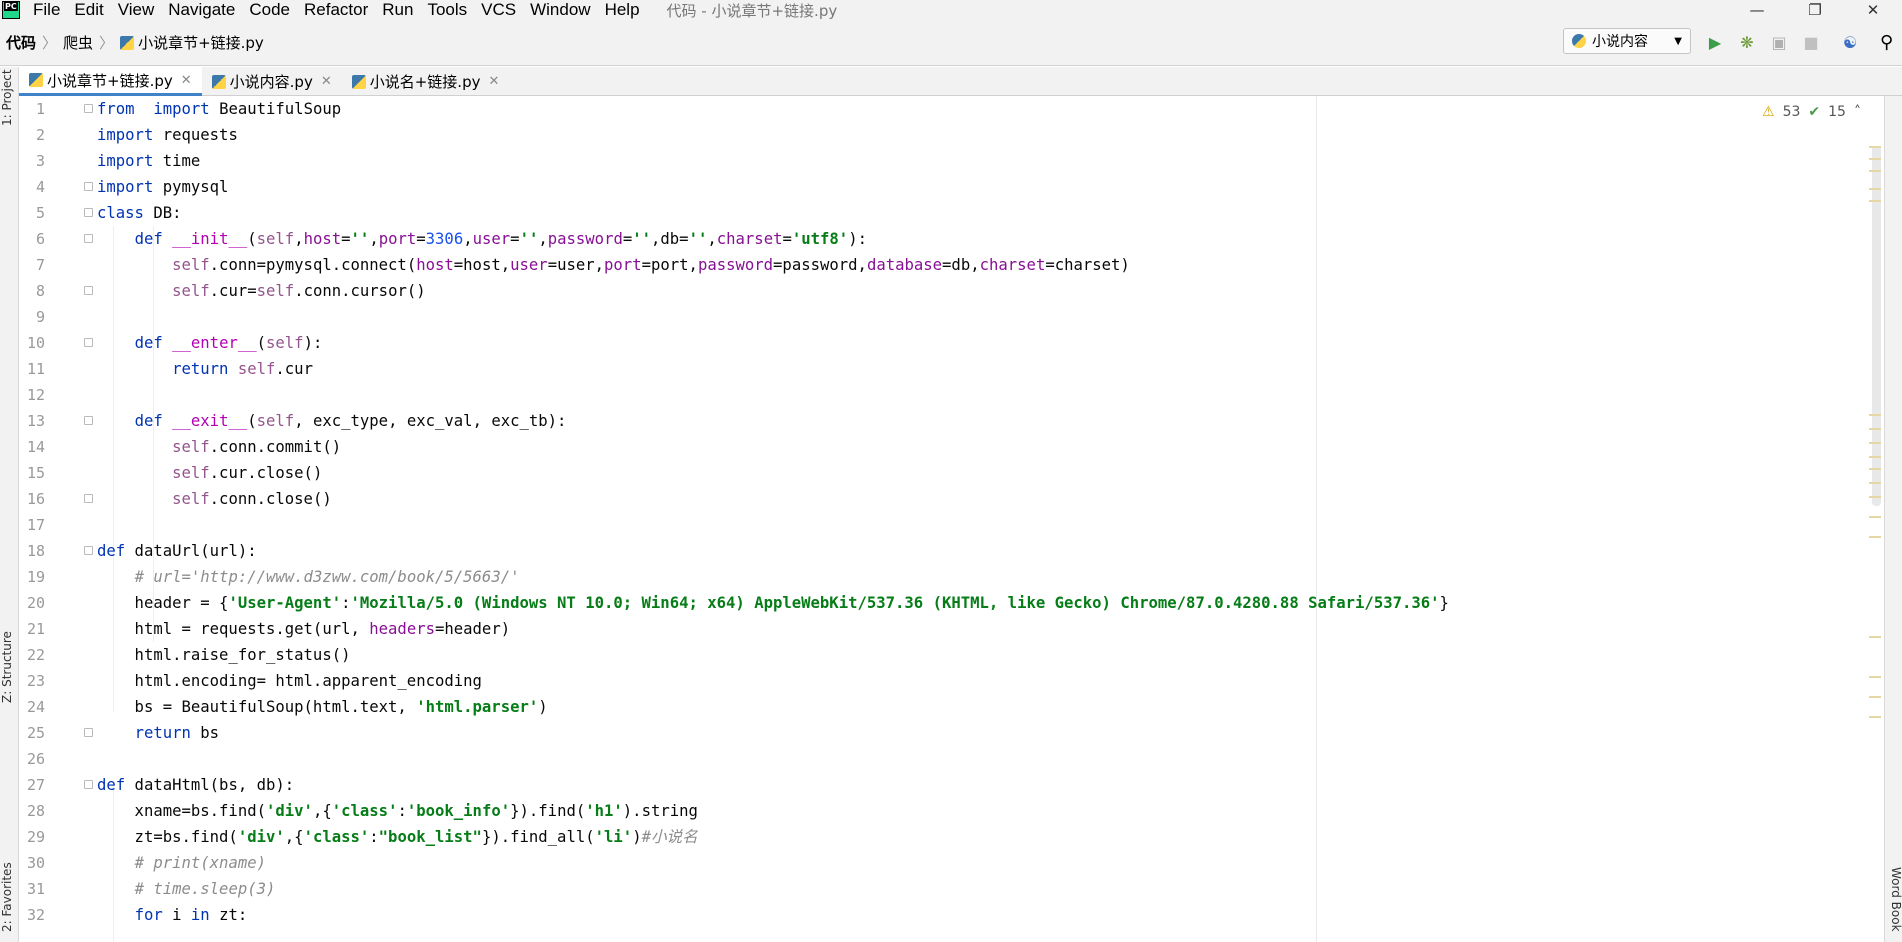 Image resolution: width=1902 pixels, height=942 pixels. What do you see at coordinates (560, 10) in the screenshot?
I see `menu-window: Window` at bounding box center [560, 10].